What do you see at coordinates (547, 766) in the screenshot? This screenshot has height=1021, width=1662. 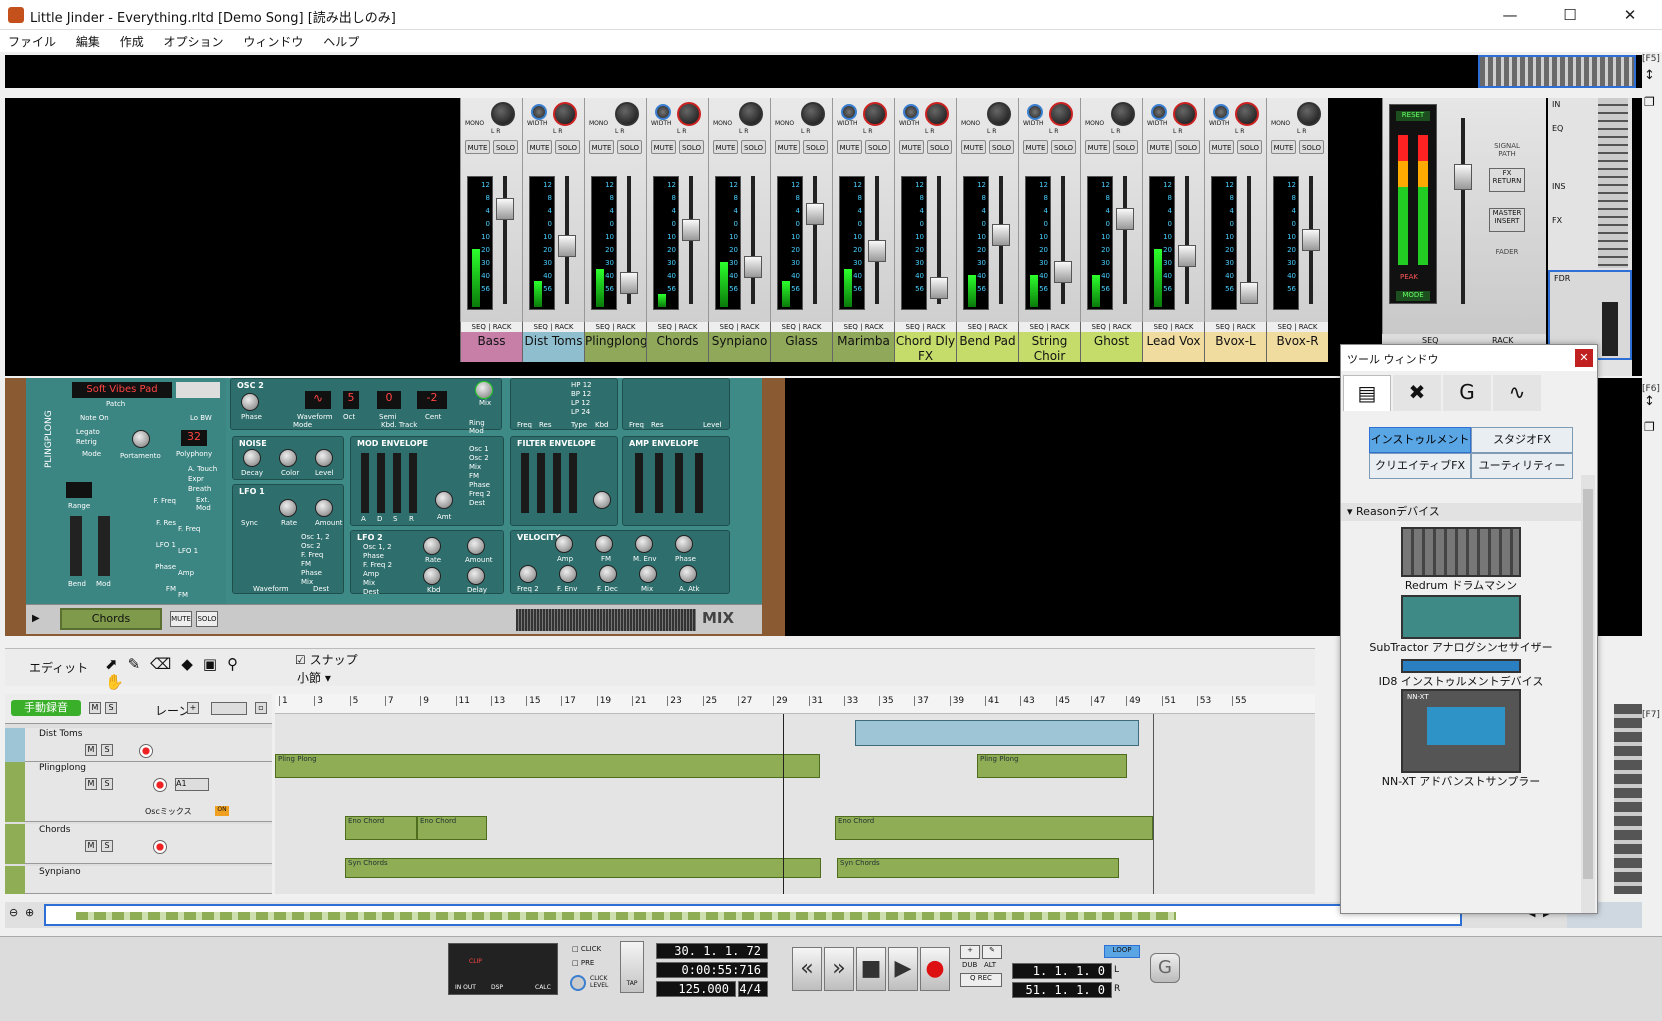 I see `clip: Pling Plong` at bounding box center [547, 766].